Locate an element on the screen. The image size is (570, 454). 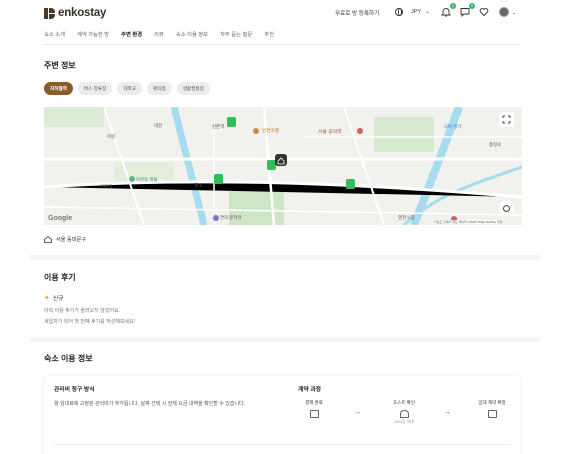
map-copyright: 키보드 단축키 지도 데이터 ©2025 TMap Mobility 약관 is located at coordinates (468, 222).